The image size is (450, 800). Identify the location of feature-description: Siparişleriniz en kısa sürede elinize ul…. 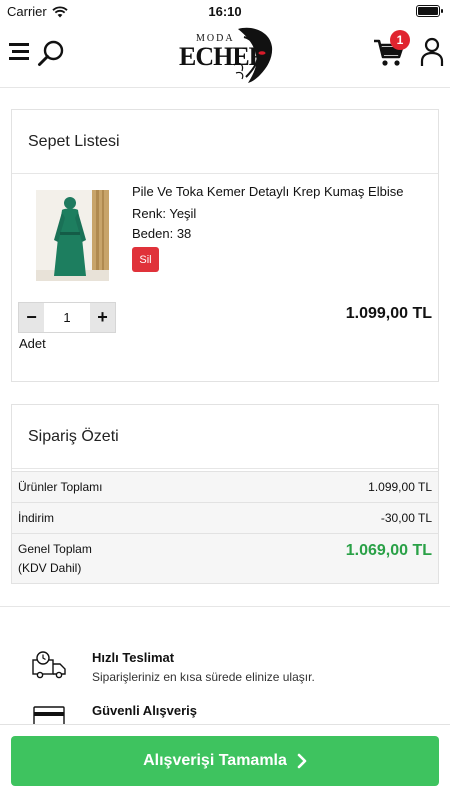
(203, 677).